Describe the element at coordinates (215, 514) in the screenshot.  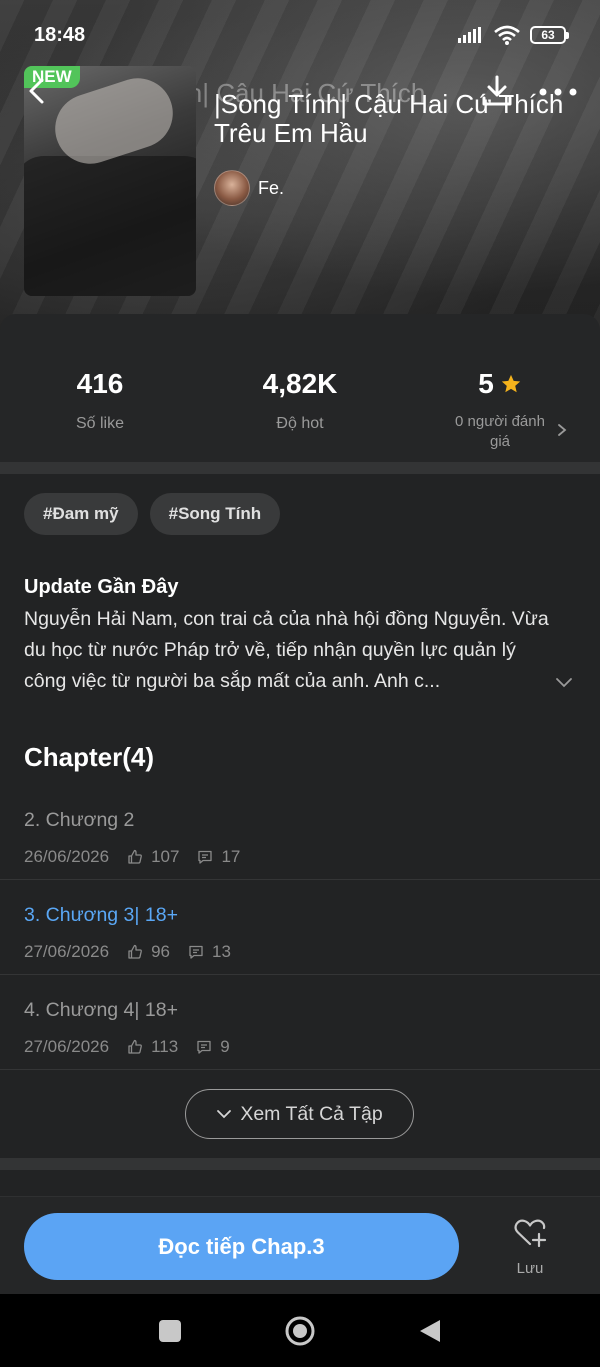
I see `tag-song-tinh: #Song Tính` at that location.